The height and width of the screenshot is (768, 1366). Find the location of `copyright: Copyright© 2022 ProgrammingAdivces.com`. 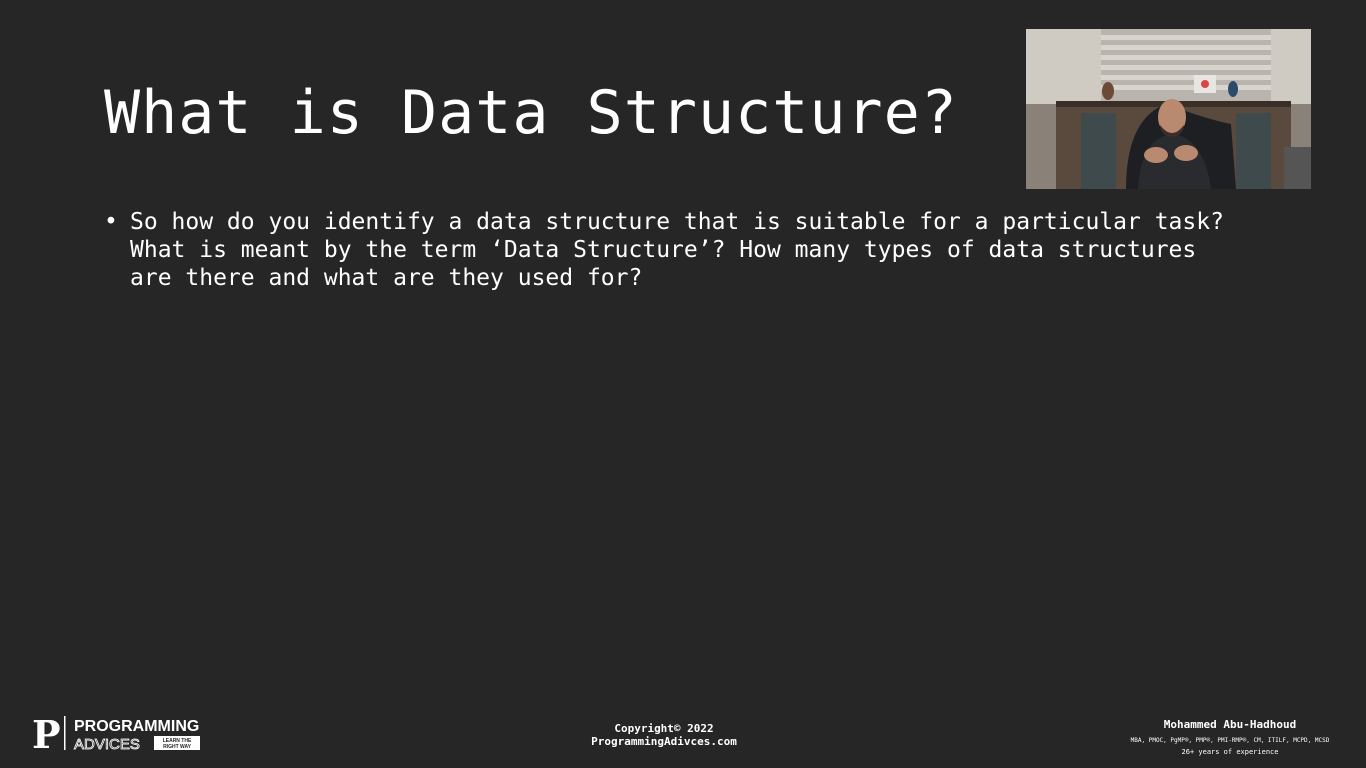

copyright: Copyright© 2022 ProgrammingAdivces.com is located at coordinates (664, 735).